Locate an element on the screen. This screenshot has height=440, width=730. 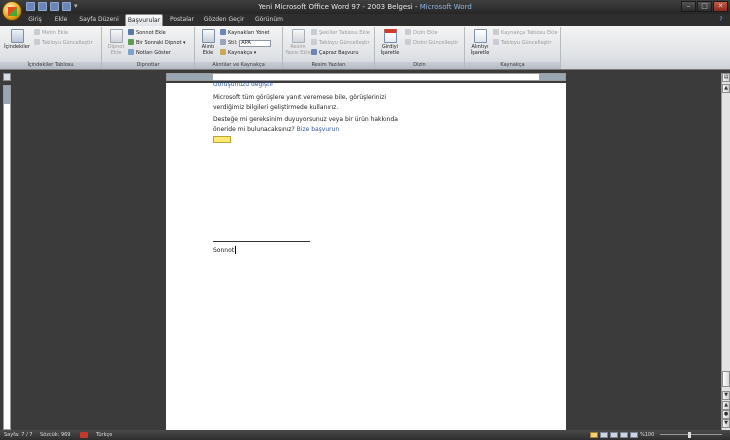
tab-mailings: Postalar is located at coordinates (182, 20).